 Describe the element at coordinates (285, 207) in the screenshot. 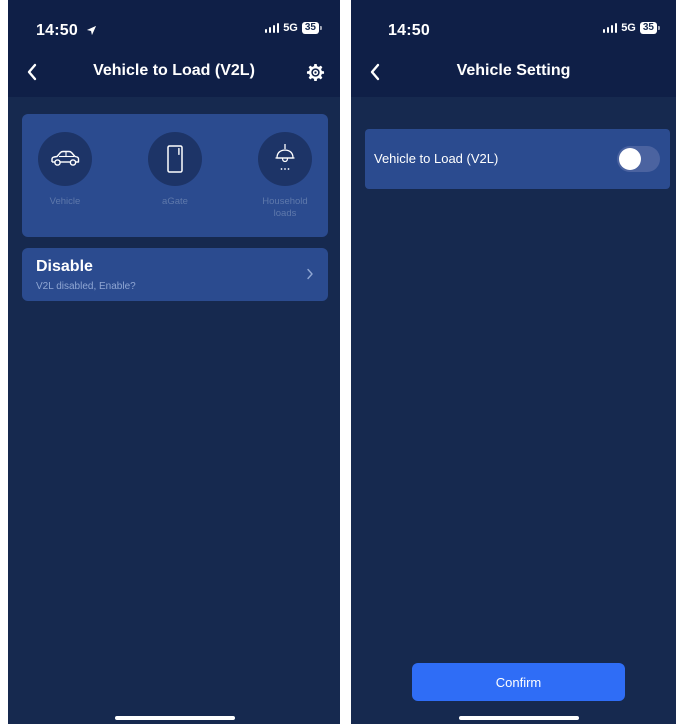

I see `flow-label-household: Household loads` at that location.